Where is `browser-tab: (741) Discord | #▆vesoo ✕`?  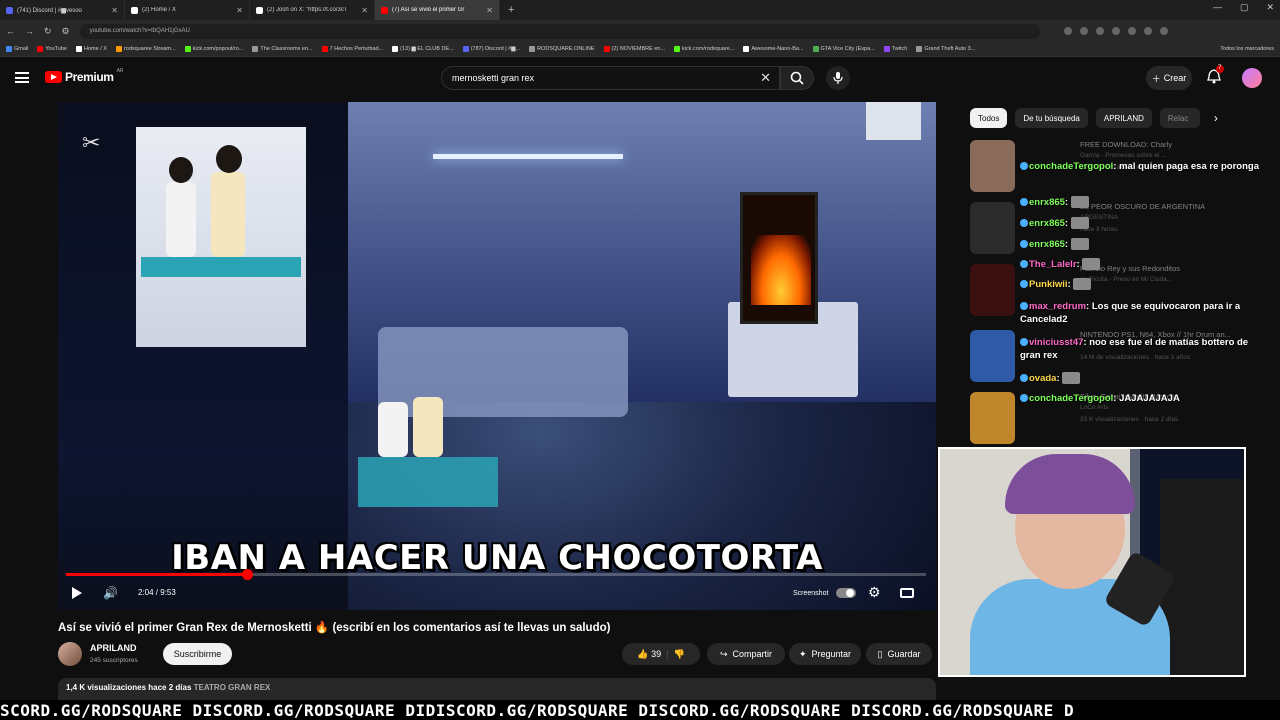
browser-tab: (741) Discord | #▆vesoo ✕ is located at coordinates (62, 10).